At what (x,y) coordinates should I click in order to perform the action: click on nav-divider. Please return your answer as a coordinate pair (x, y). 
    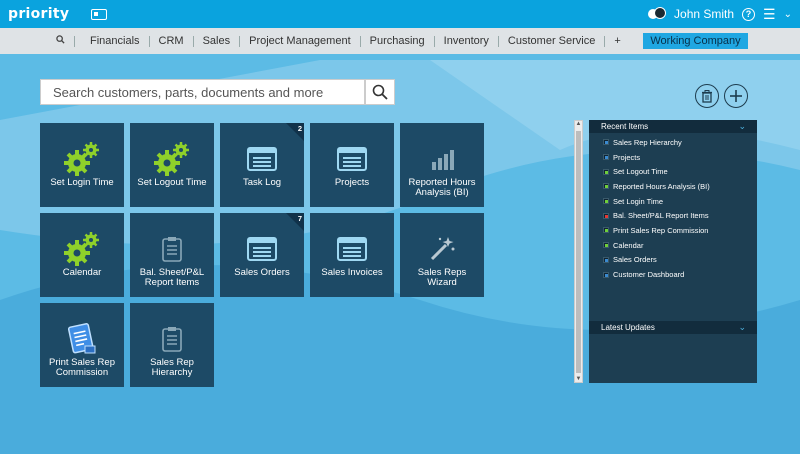
    Looking at the image, I should click on (74, 41).